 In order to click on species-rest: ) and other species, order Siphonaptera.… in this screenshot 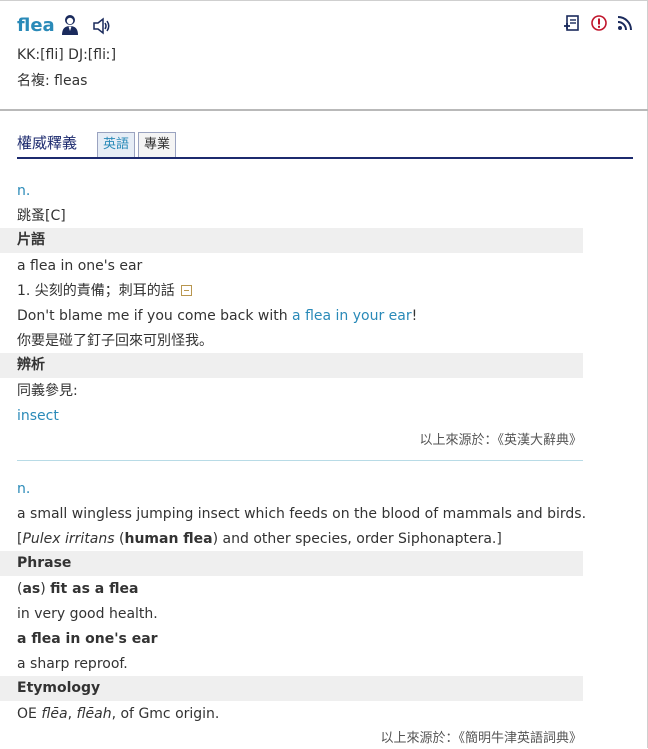, I will do `click(357, 539)`.